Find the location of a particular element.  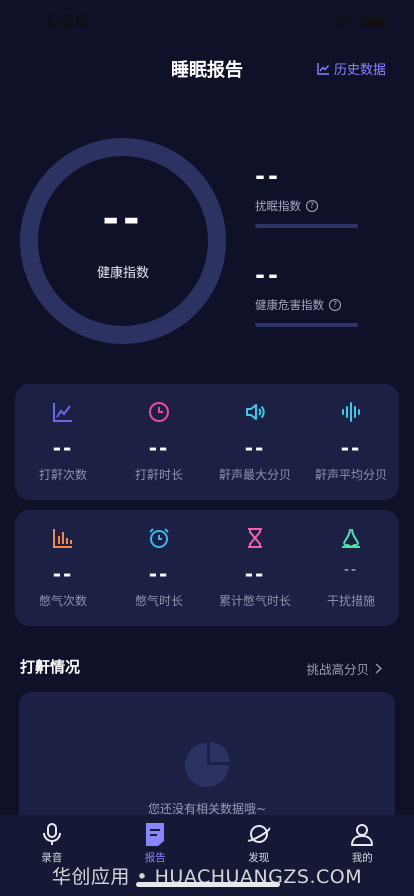

health-hazard-bar is located at coordinates (306, 325).